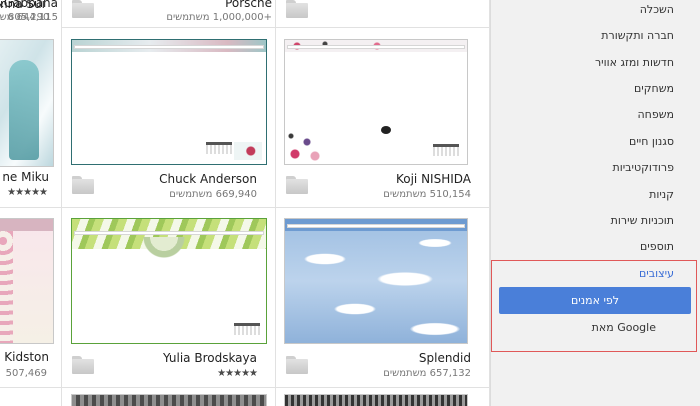 Image resolution: width=700 pixels, height=406 pixels. Describe the element at coordinates (654, 88) in the screenshot. I see `sidebar-item-games: משחקים` at that location.